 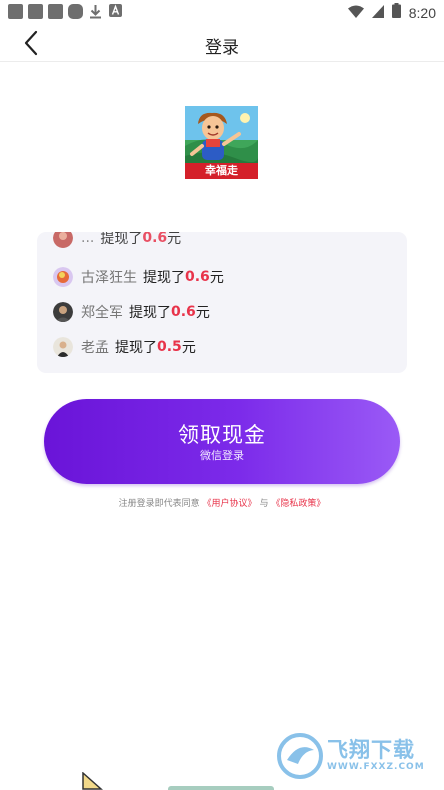 I want to click on ticker-name: 老孟, so click(x=95, y=348).